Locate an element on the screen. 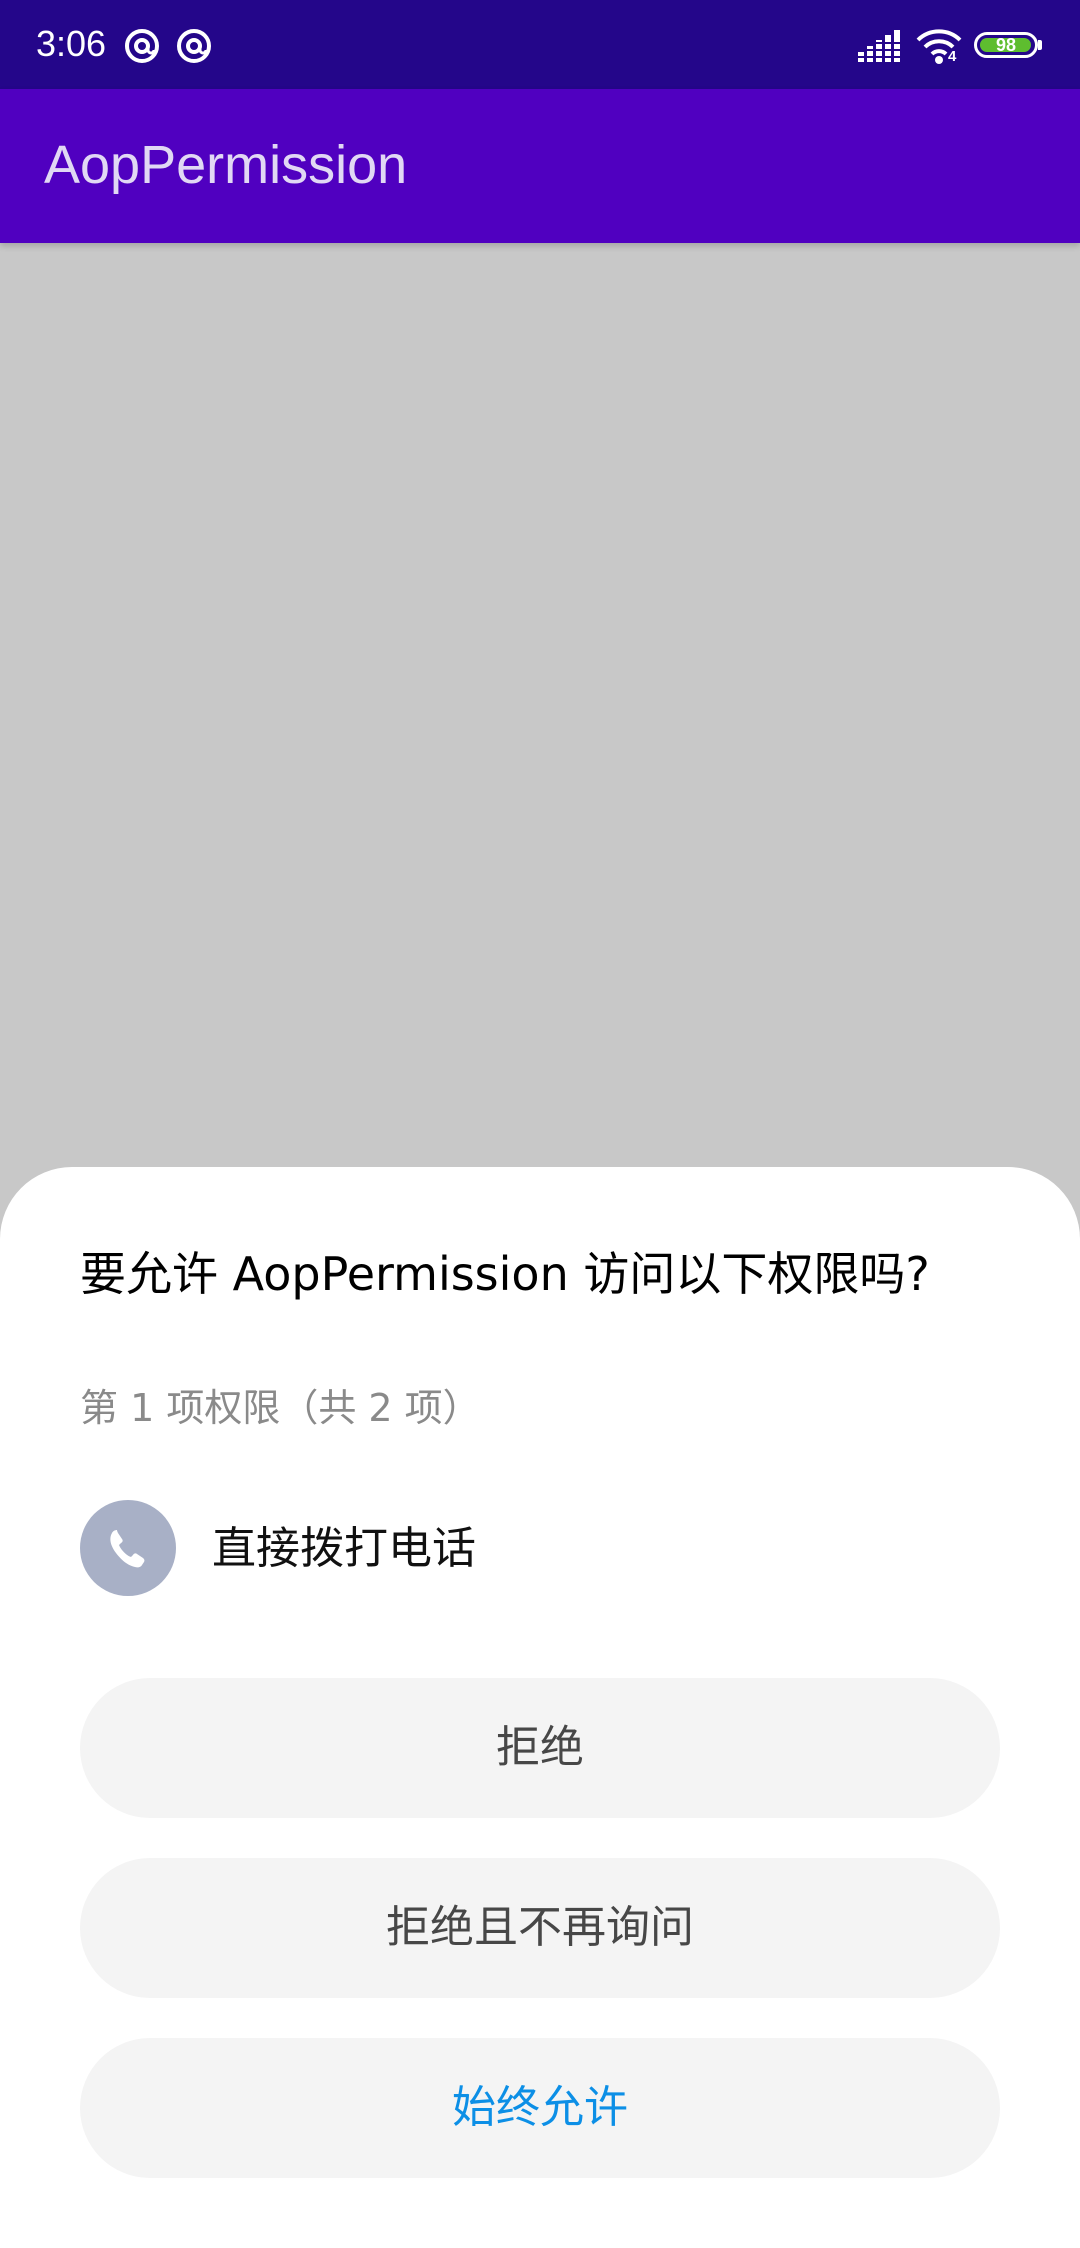 The width and height of the screenshot is (1080, 2248). permission-label: 直接拨打电话 is located at coordinates (344, 1548).